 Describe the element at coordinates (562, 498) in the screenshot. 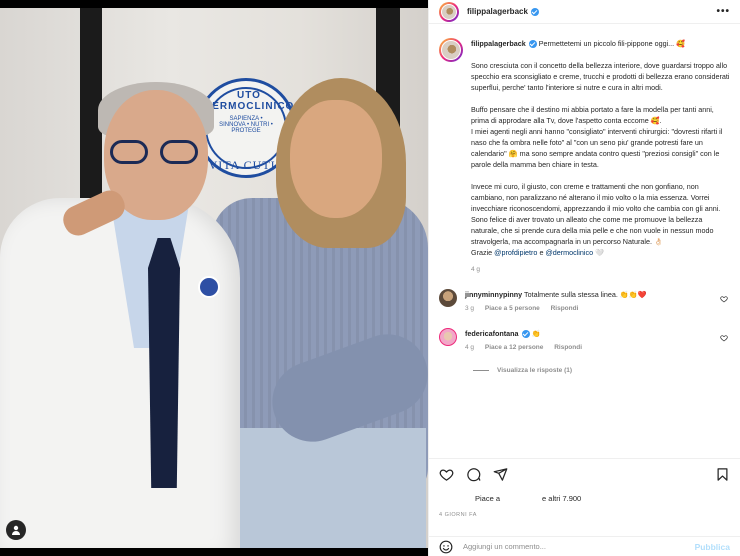

I see `likes-suffix: e altri 7.900` at that location.